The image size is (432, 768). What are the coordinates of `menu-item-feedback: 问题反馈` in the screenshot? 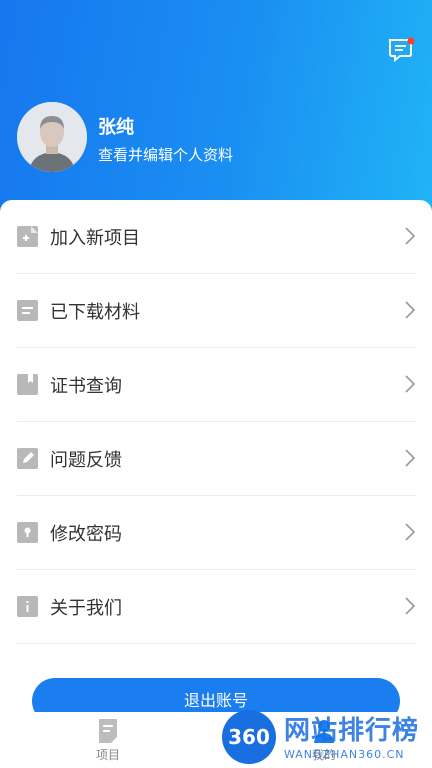 It's located at (216, 459).